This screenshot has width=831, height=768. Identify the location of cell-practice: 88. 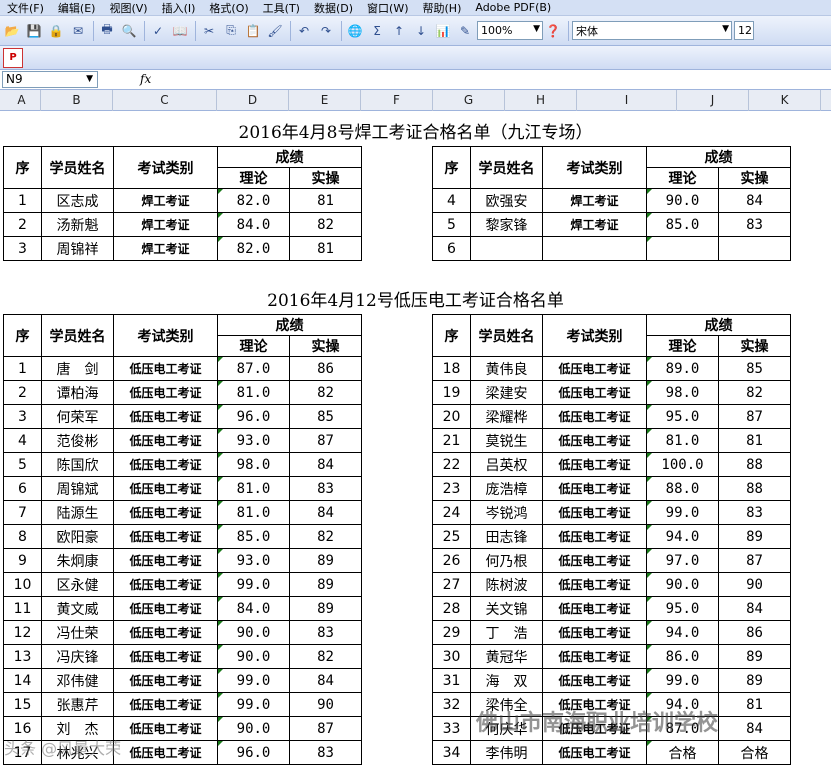
(754, 488).